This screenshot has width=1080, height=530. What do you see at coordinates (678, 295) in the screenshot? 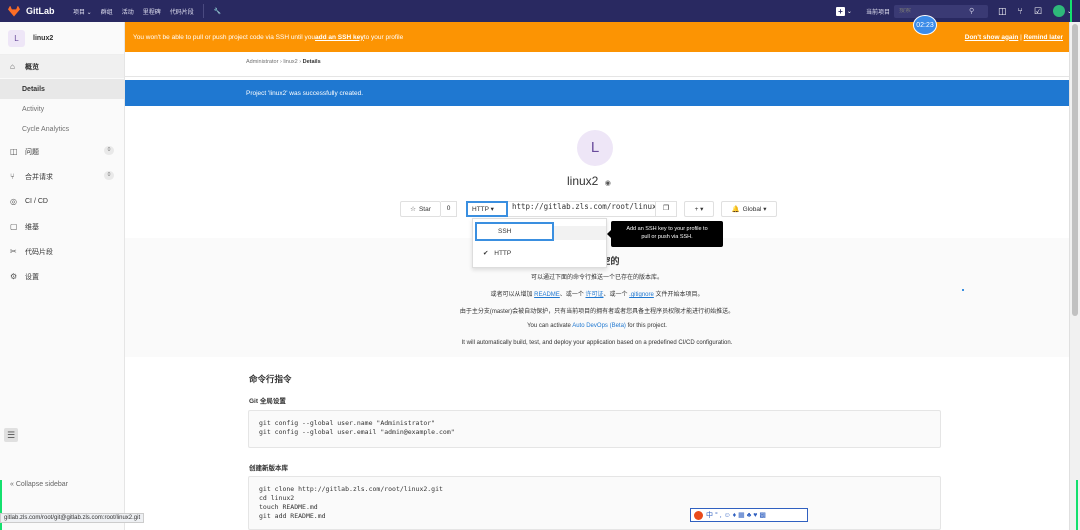
I see `empty-line-2-text: 文件开始本项目。` at bounding box center [678, 295].